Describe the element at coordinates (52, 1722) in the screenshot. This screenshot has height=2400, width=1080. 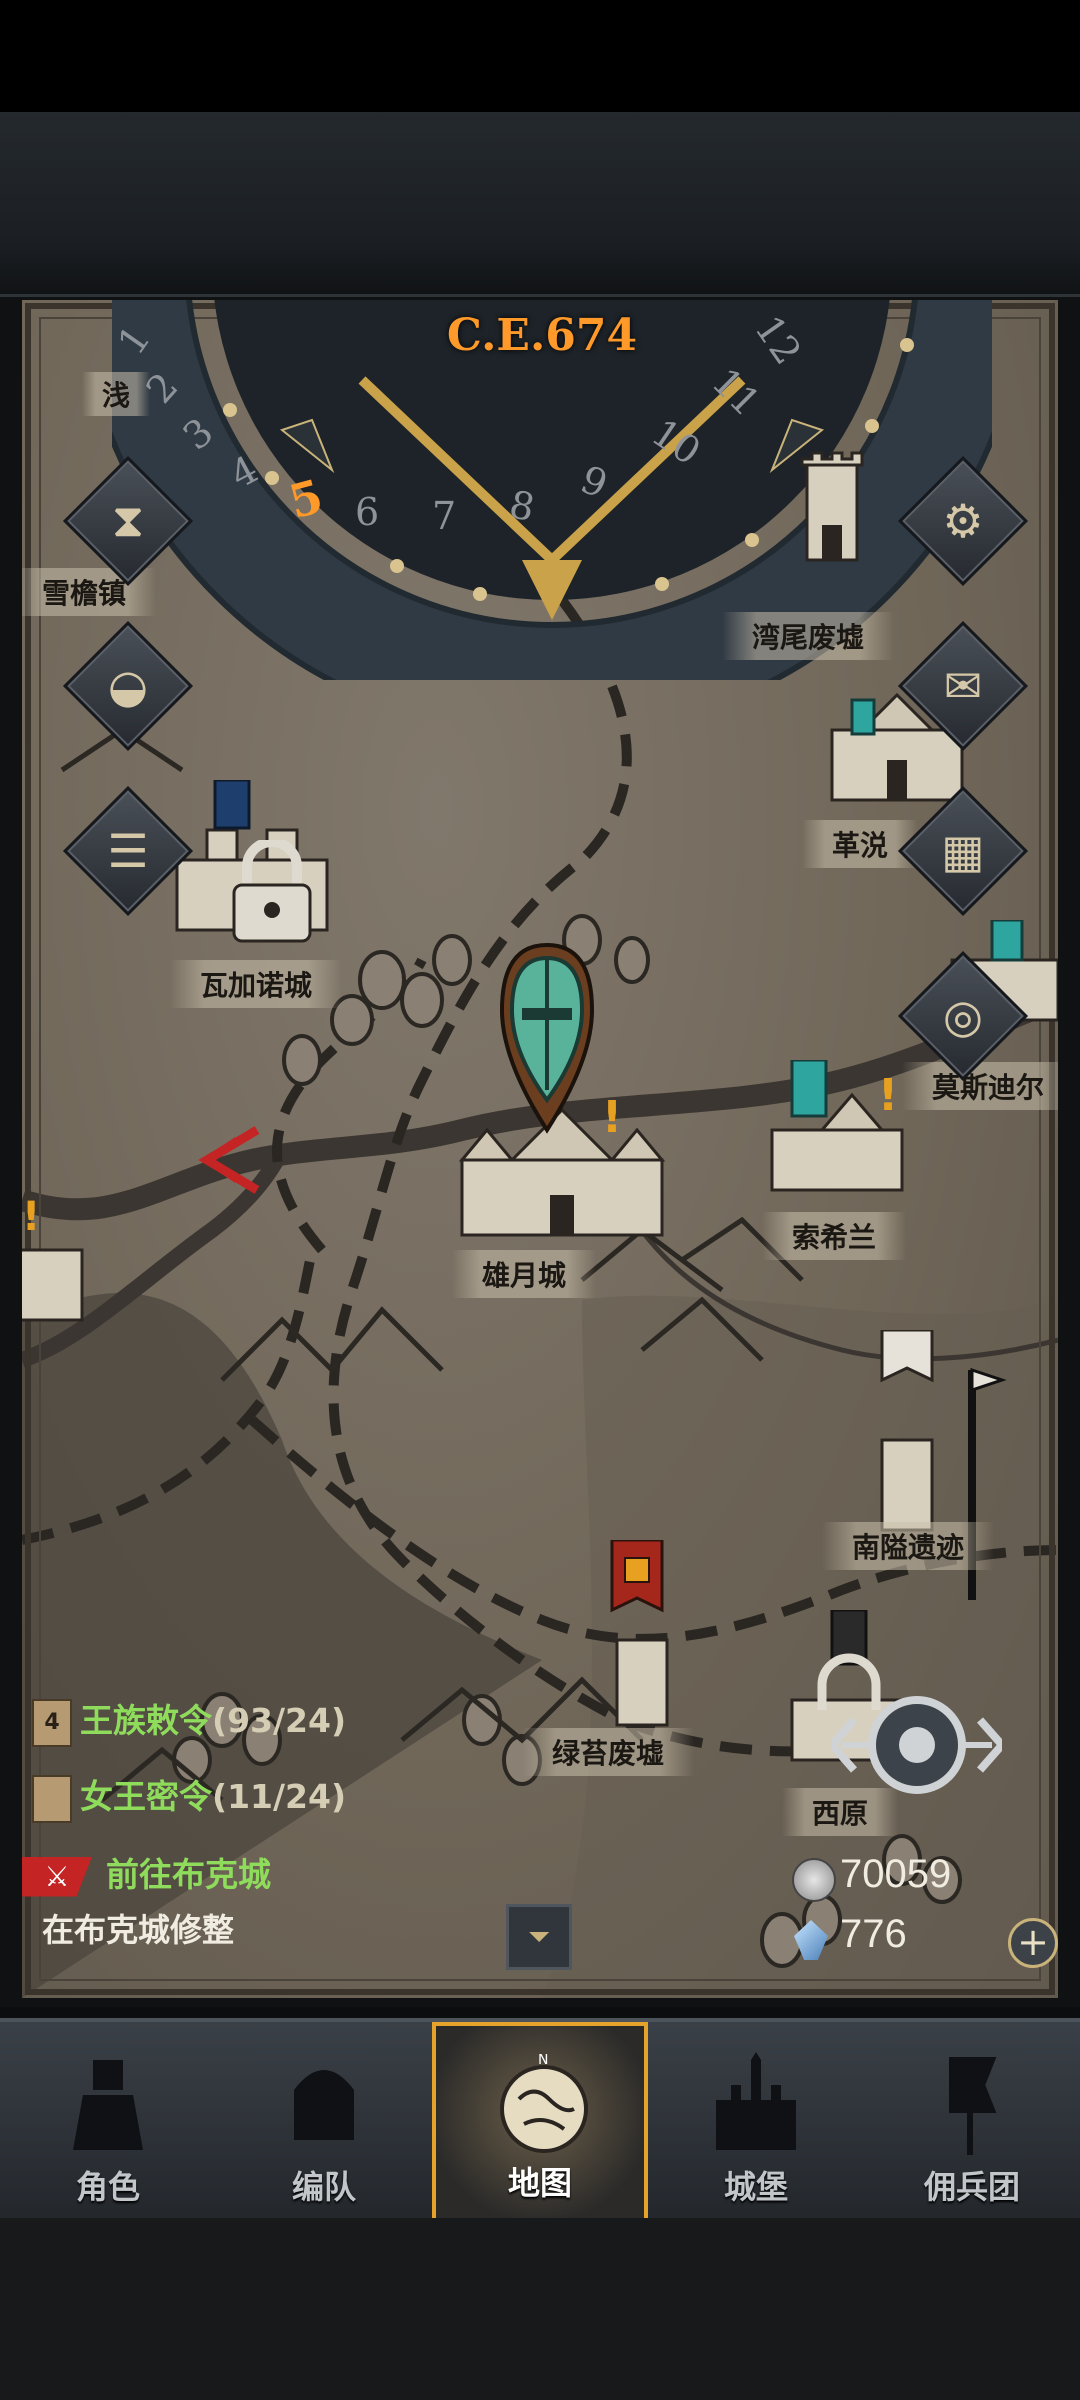
I see `quest-scroll-icon: 4` at that location.